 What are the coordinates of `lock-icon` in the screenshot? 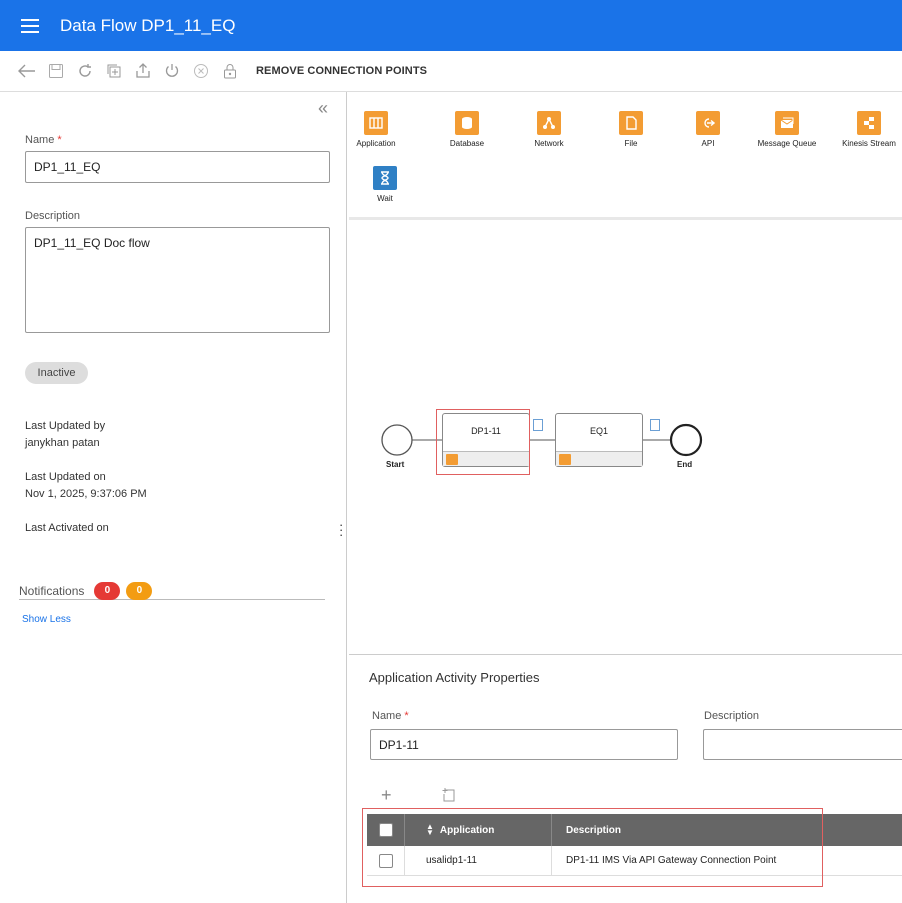 It's located at (229, 71).